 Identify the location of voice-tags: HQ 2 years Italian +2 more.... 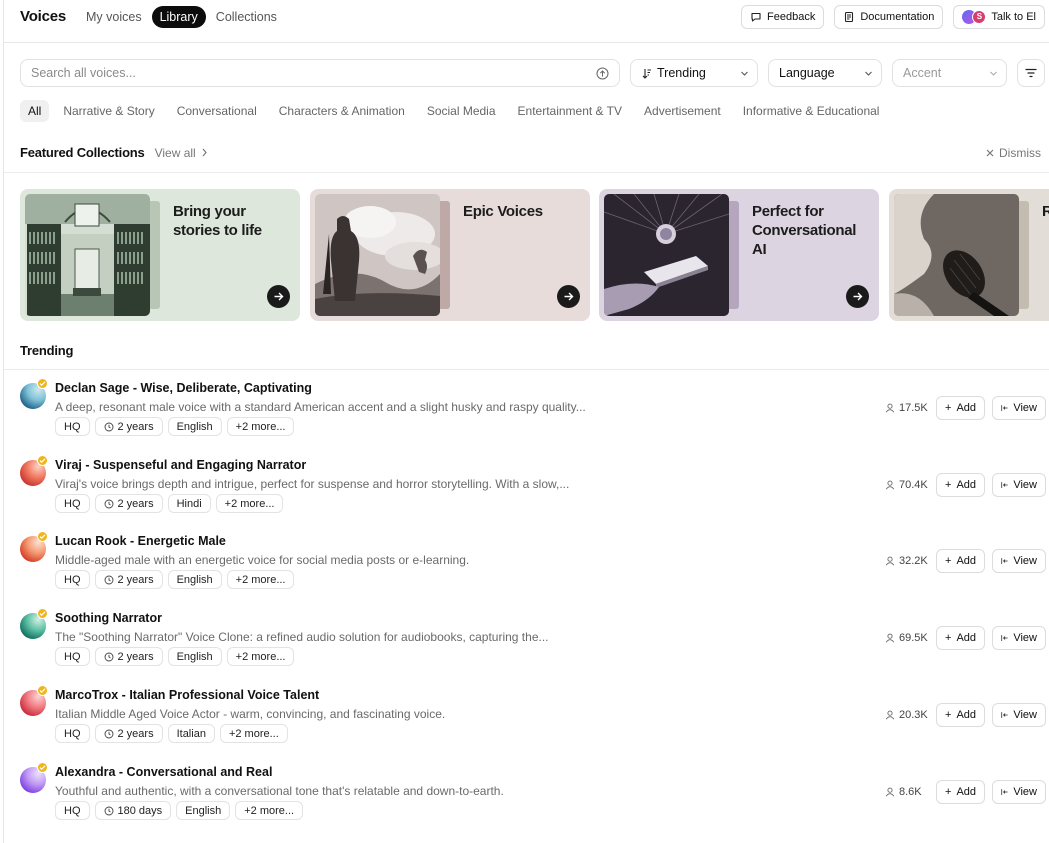
(171, 733).